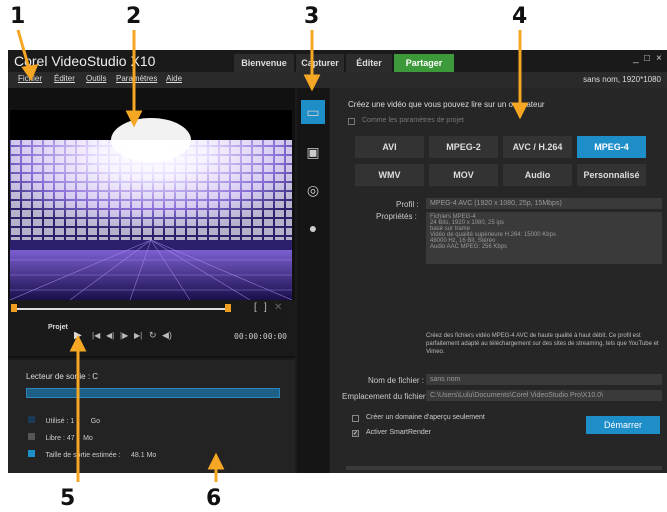 Image resolution: width=667 pixels, height=512 pixels. What do you see at coordinates (313, 228) in the screenshot?
I see `disc-icon: ●` at bounding box center [313, 228].